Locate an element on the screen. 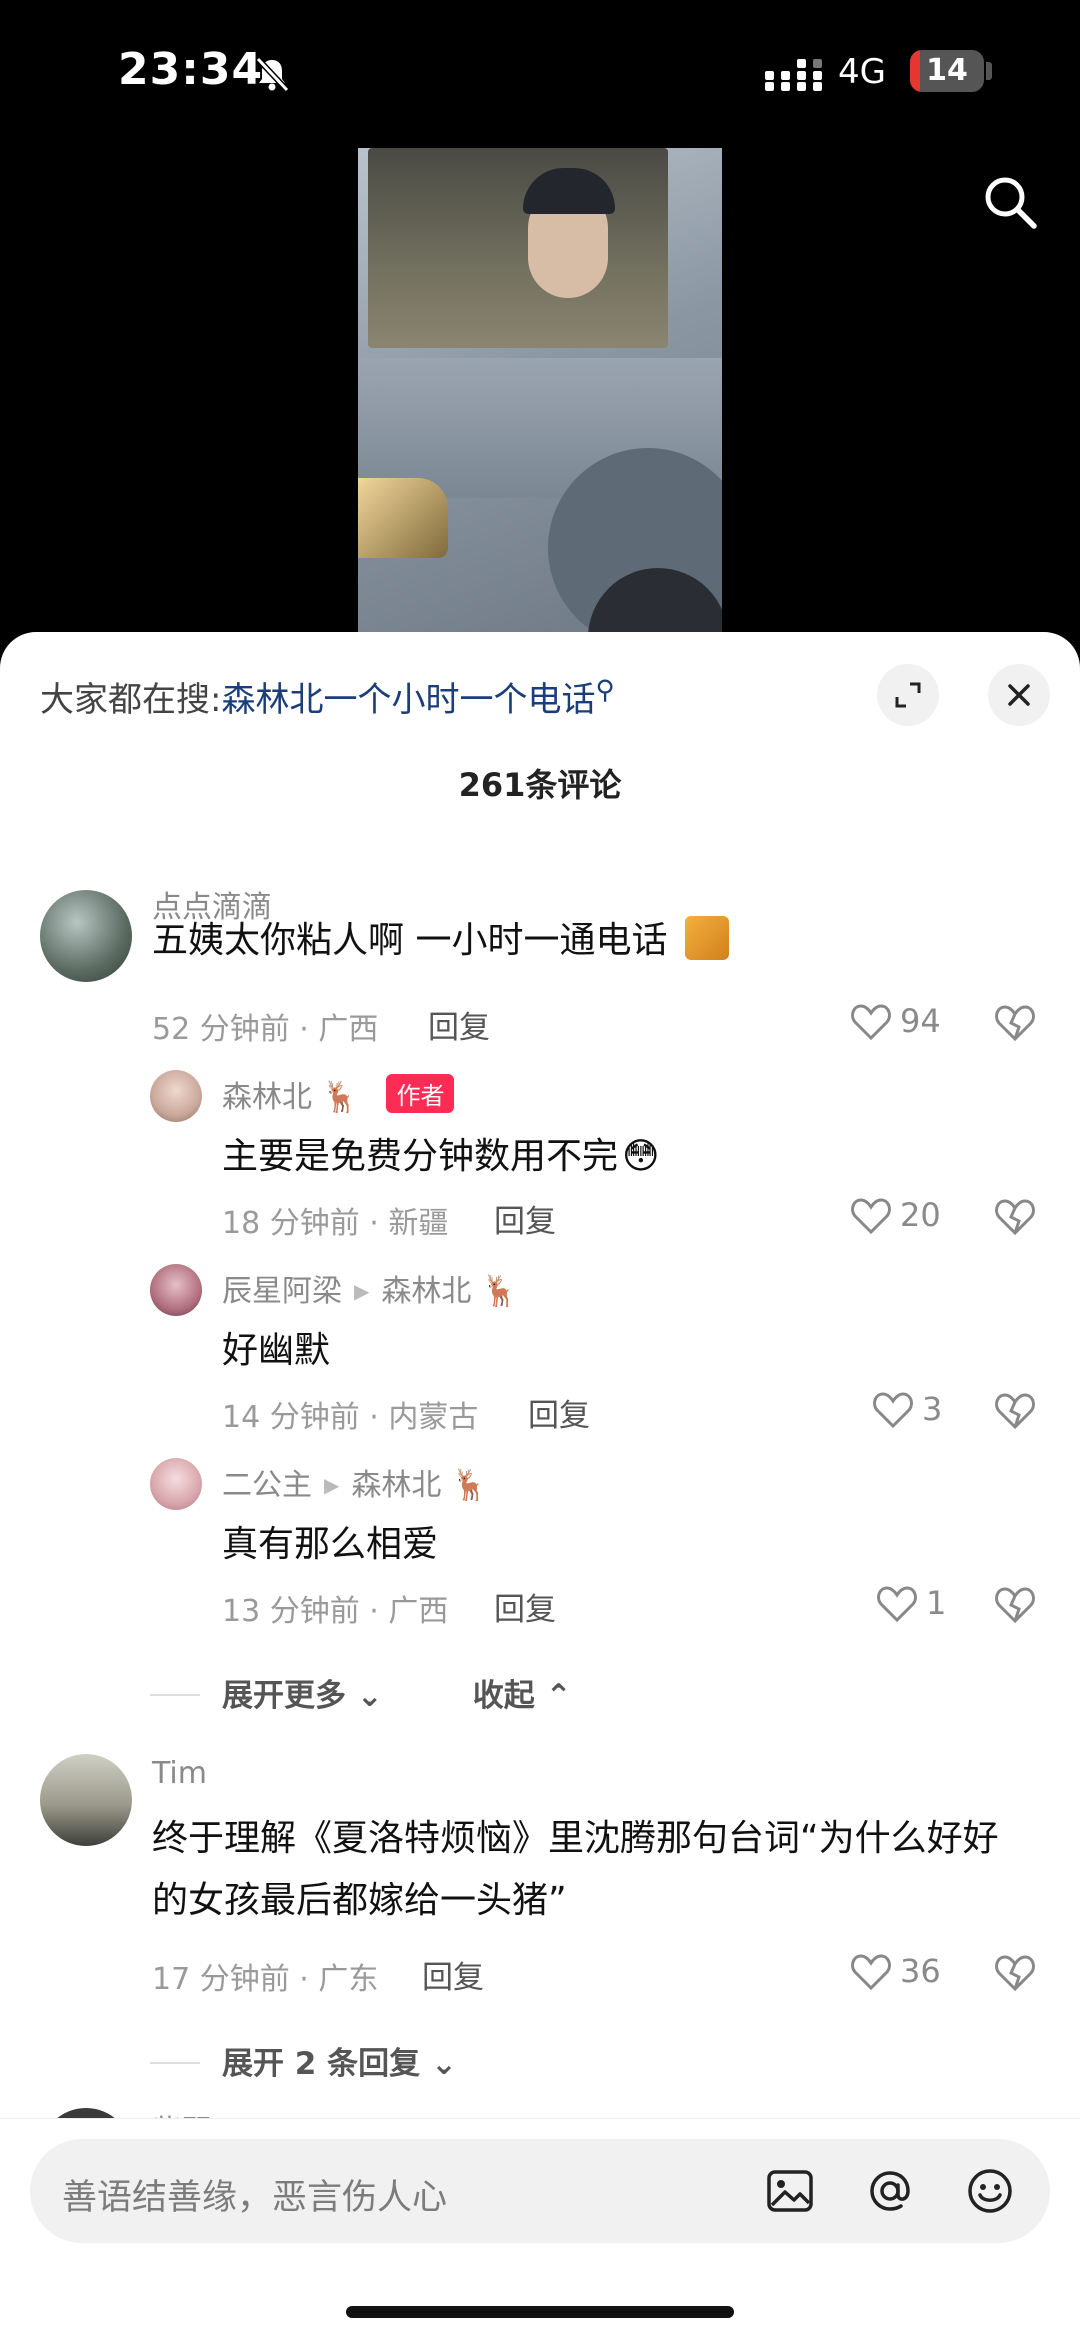  expand-icon is located at coordinates (908, 695).